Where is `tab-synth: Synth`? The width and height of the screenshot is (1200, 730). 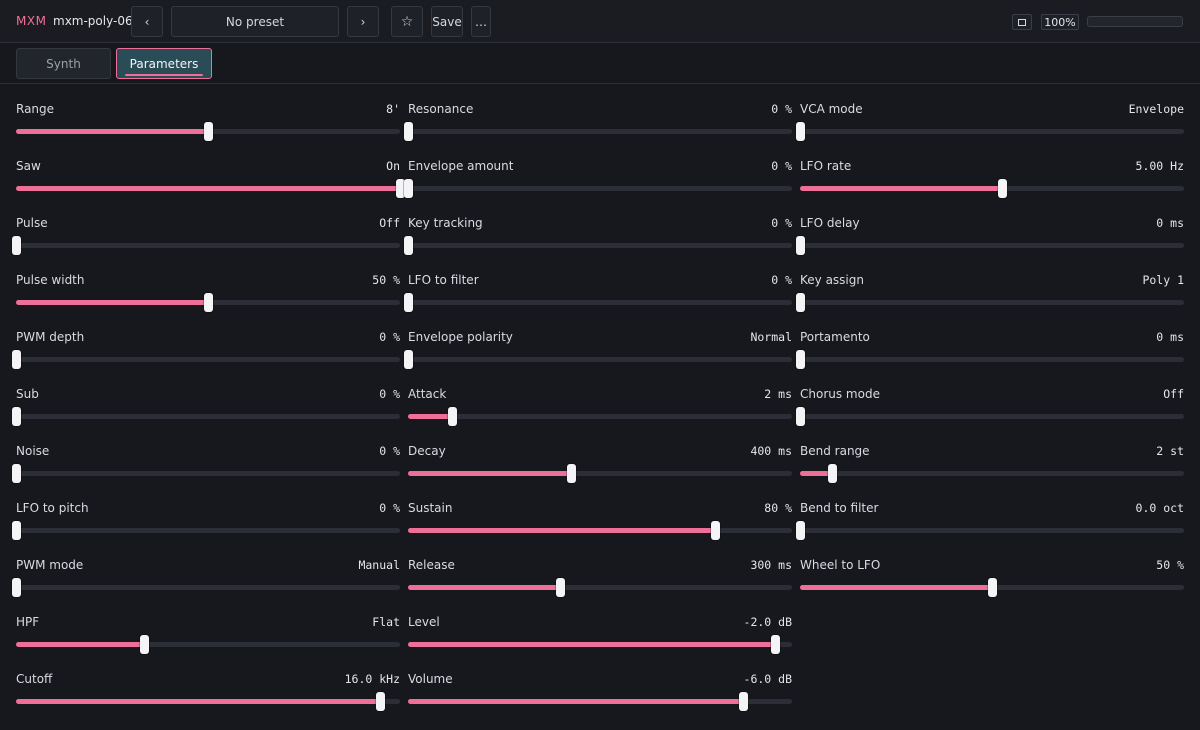
tab-synth: Synth is located at coordinates (63, 63).